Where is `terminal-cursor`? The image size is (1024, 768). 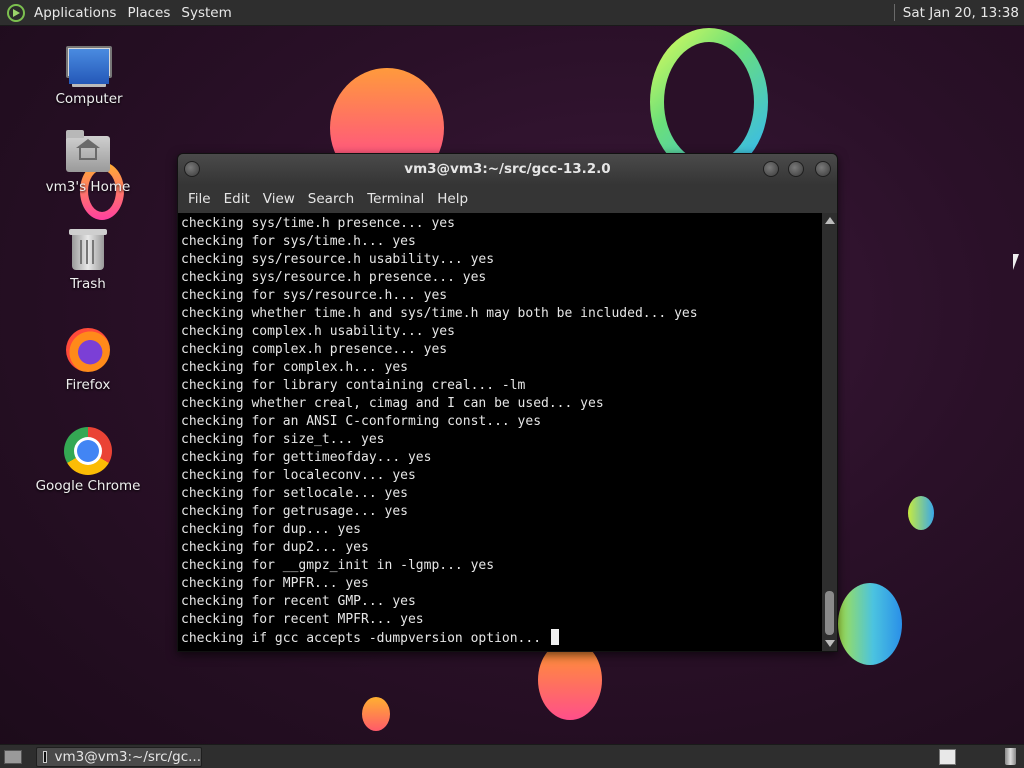
terminal-cursor is located at coordinates (554, 637).